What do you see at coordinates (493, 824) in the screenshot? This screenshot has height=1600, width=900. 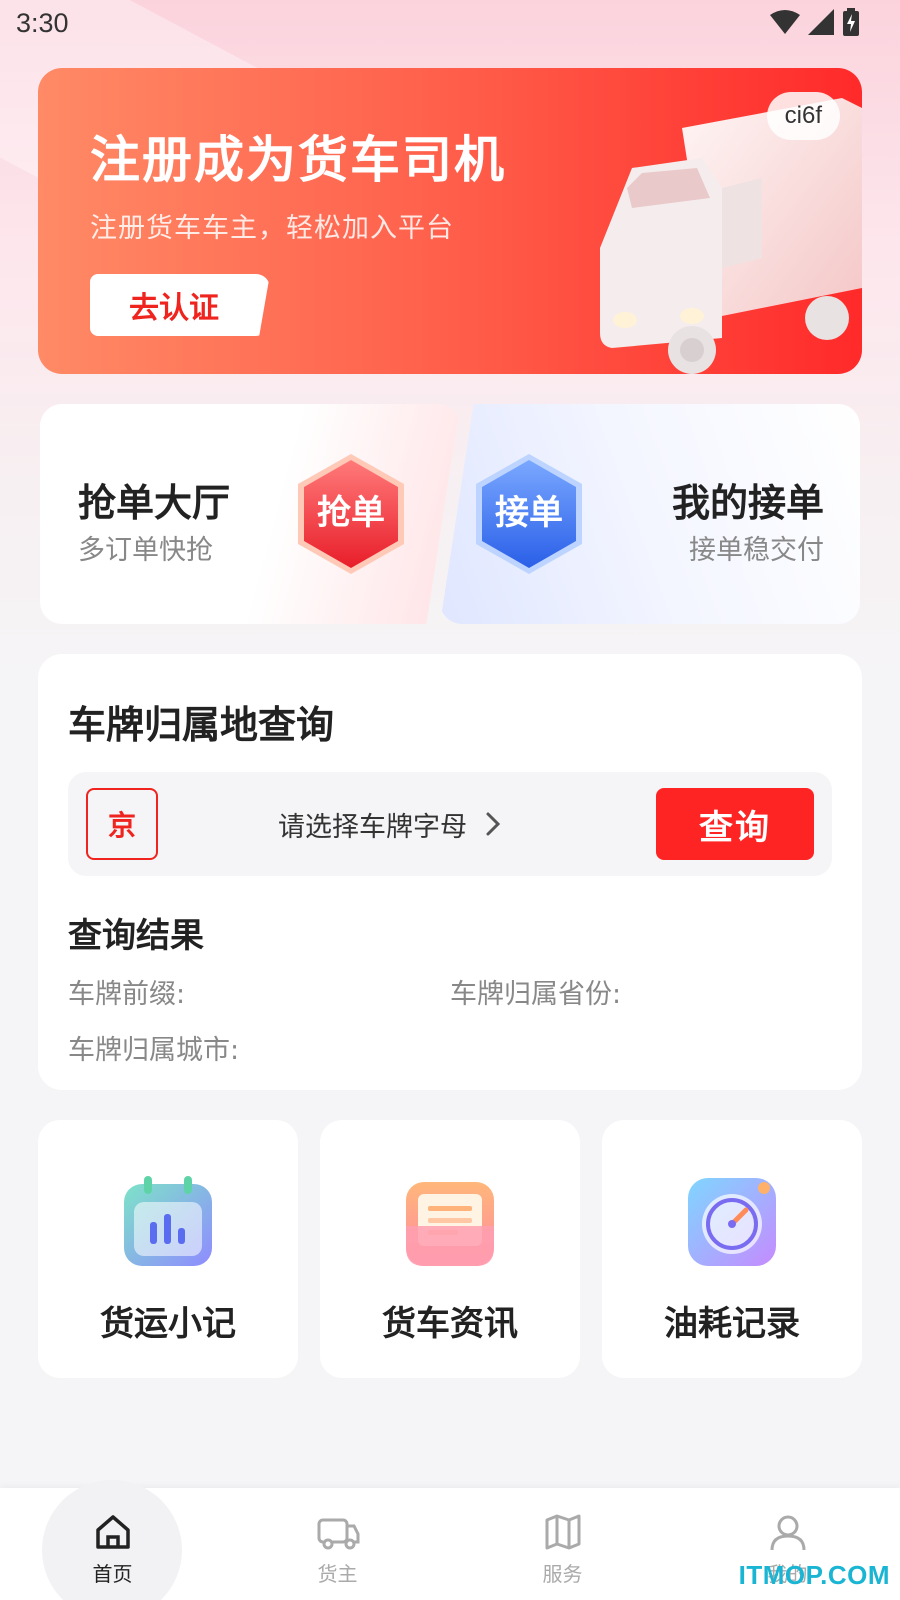 I see `chevron-right-icon` at bounding box center [493, 824].